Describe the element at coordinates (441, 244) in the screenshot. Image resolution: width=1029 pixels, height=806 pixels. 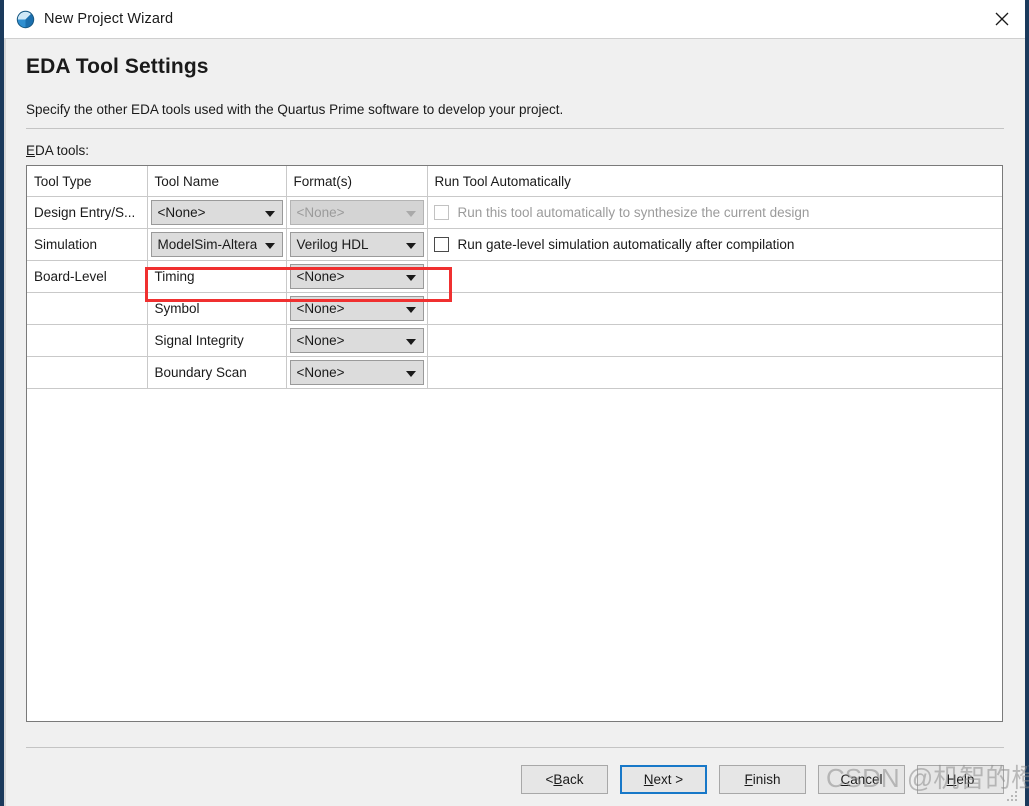
I see `simulation-run-checkbox` at that location.